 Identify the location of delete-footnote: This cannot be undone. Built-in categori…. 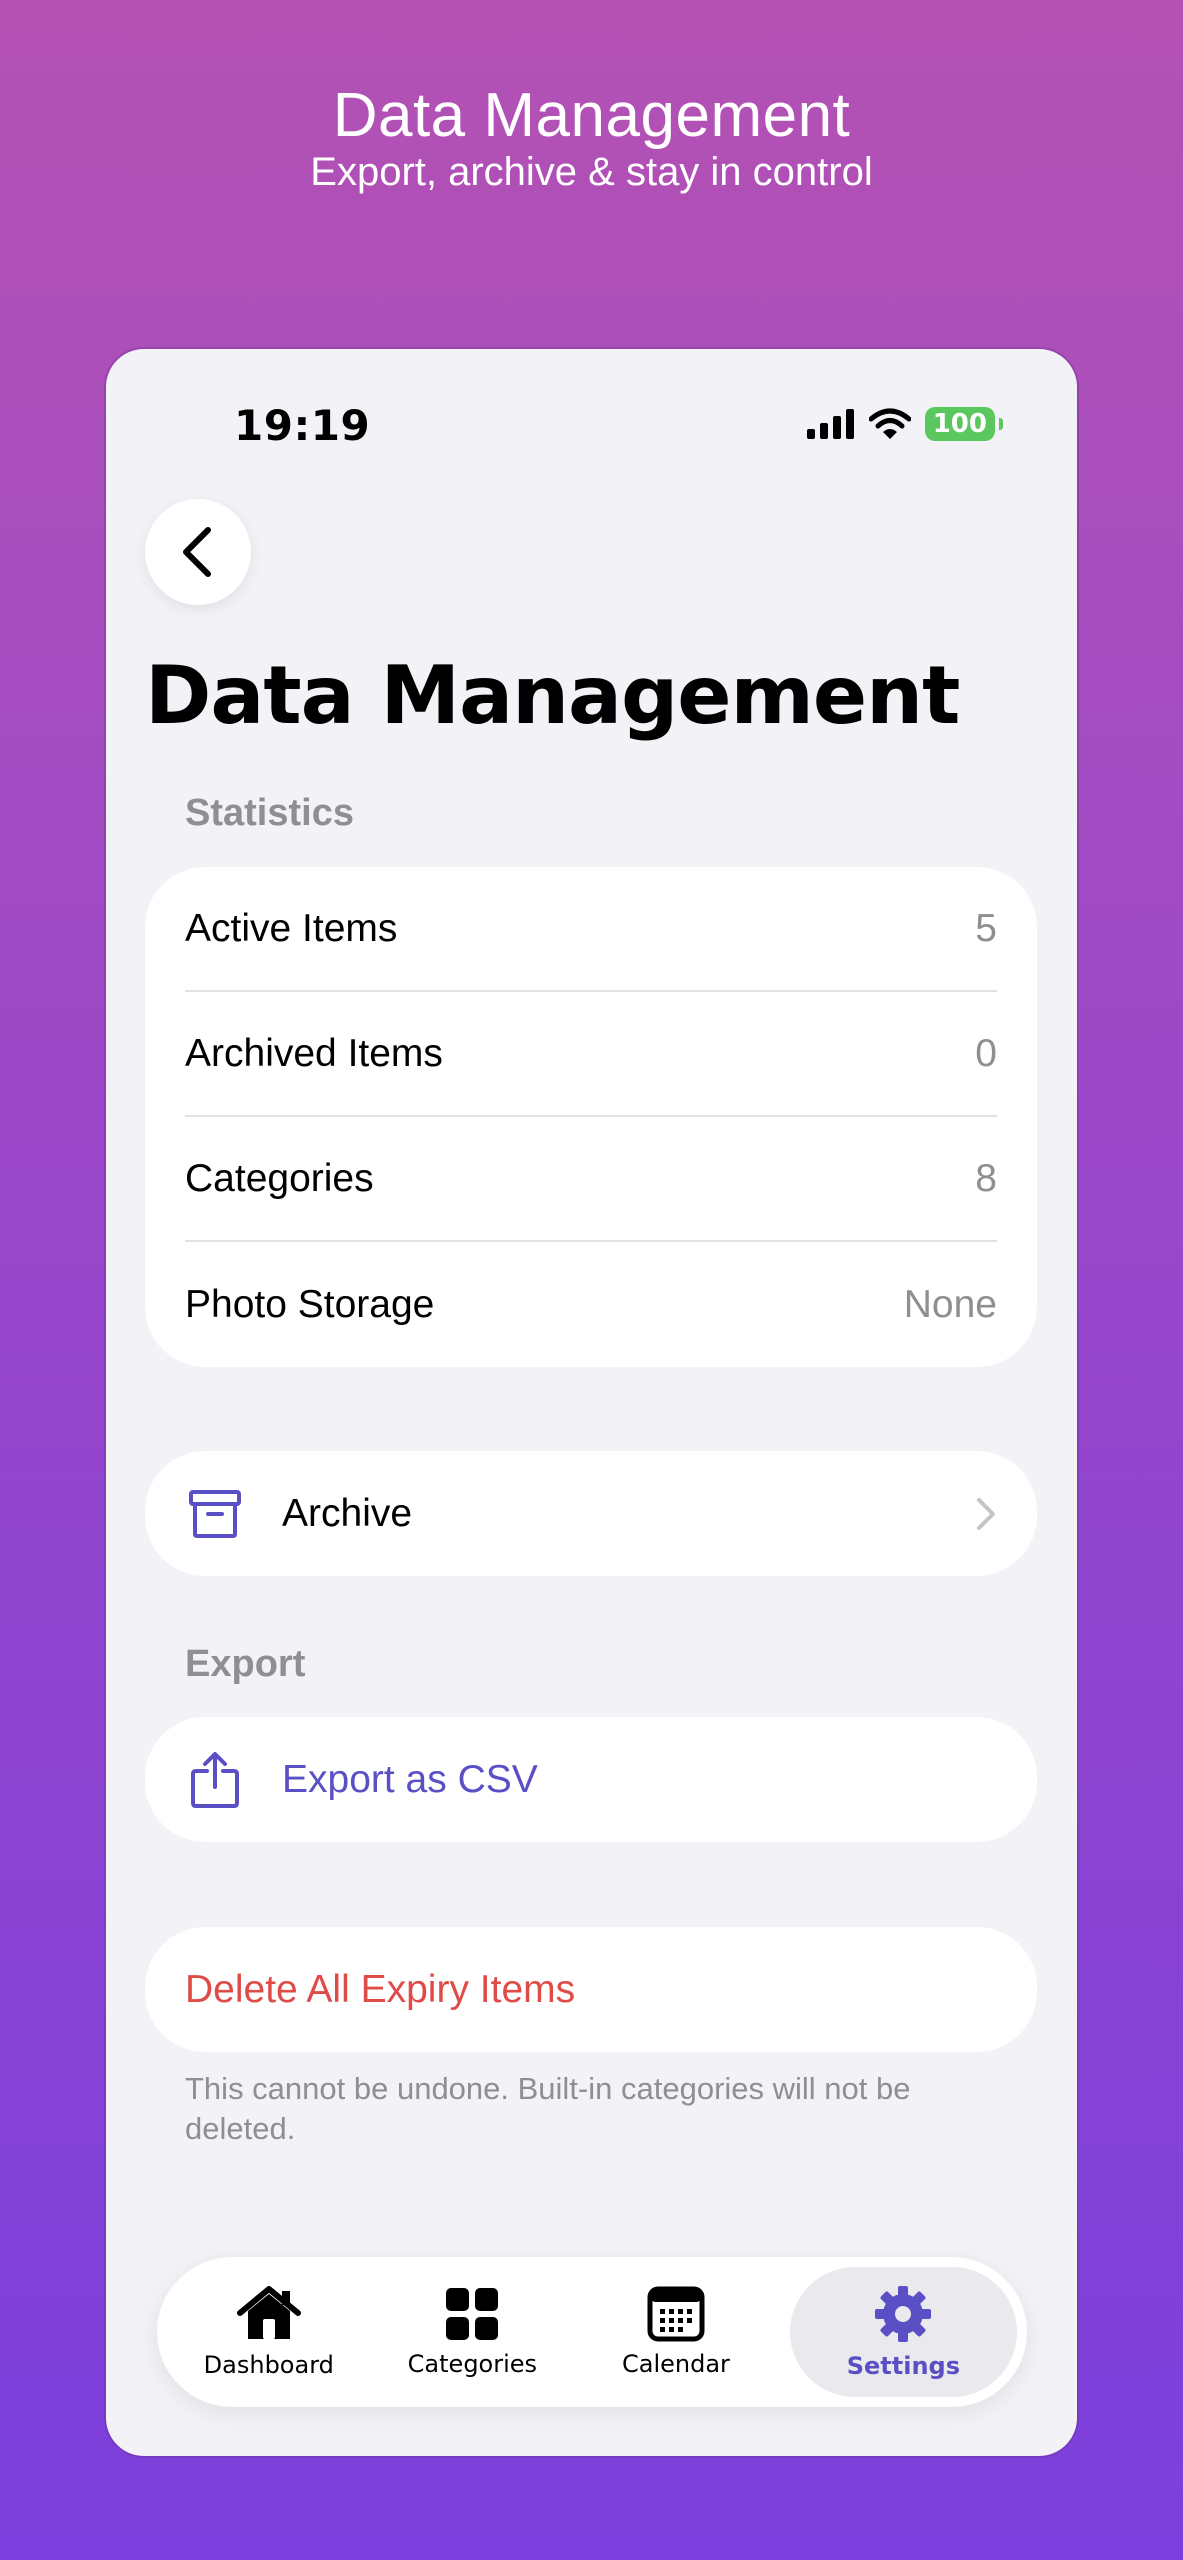
(548, 2108).